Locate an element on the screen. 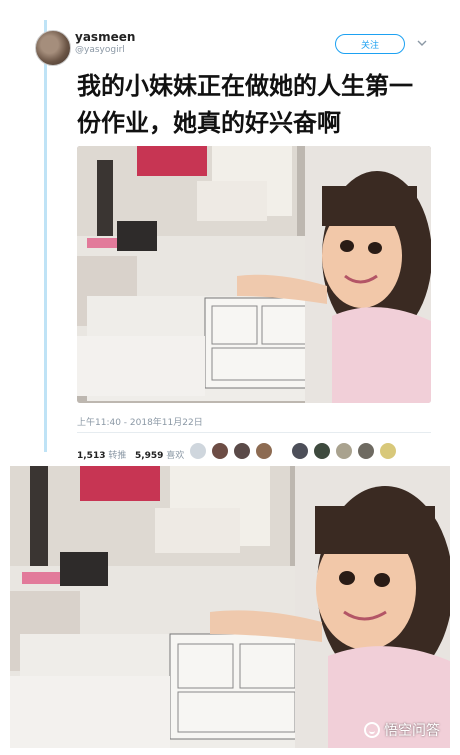  watermark: 悟空问答 is located at coordinates (402, 730).